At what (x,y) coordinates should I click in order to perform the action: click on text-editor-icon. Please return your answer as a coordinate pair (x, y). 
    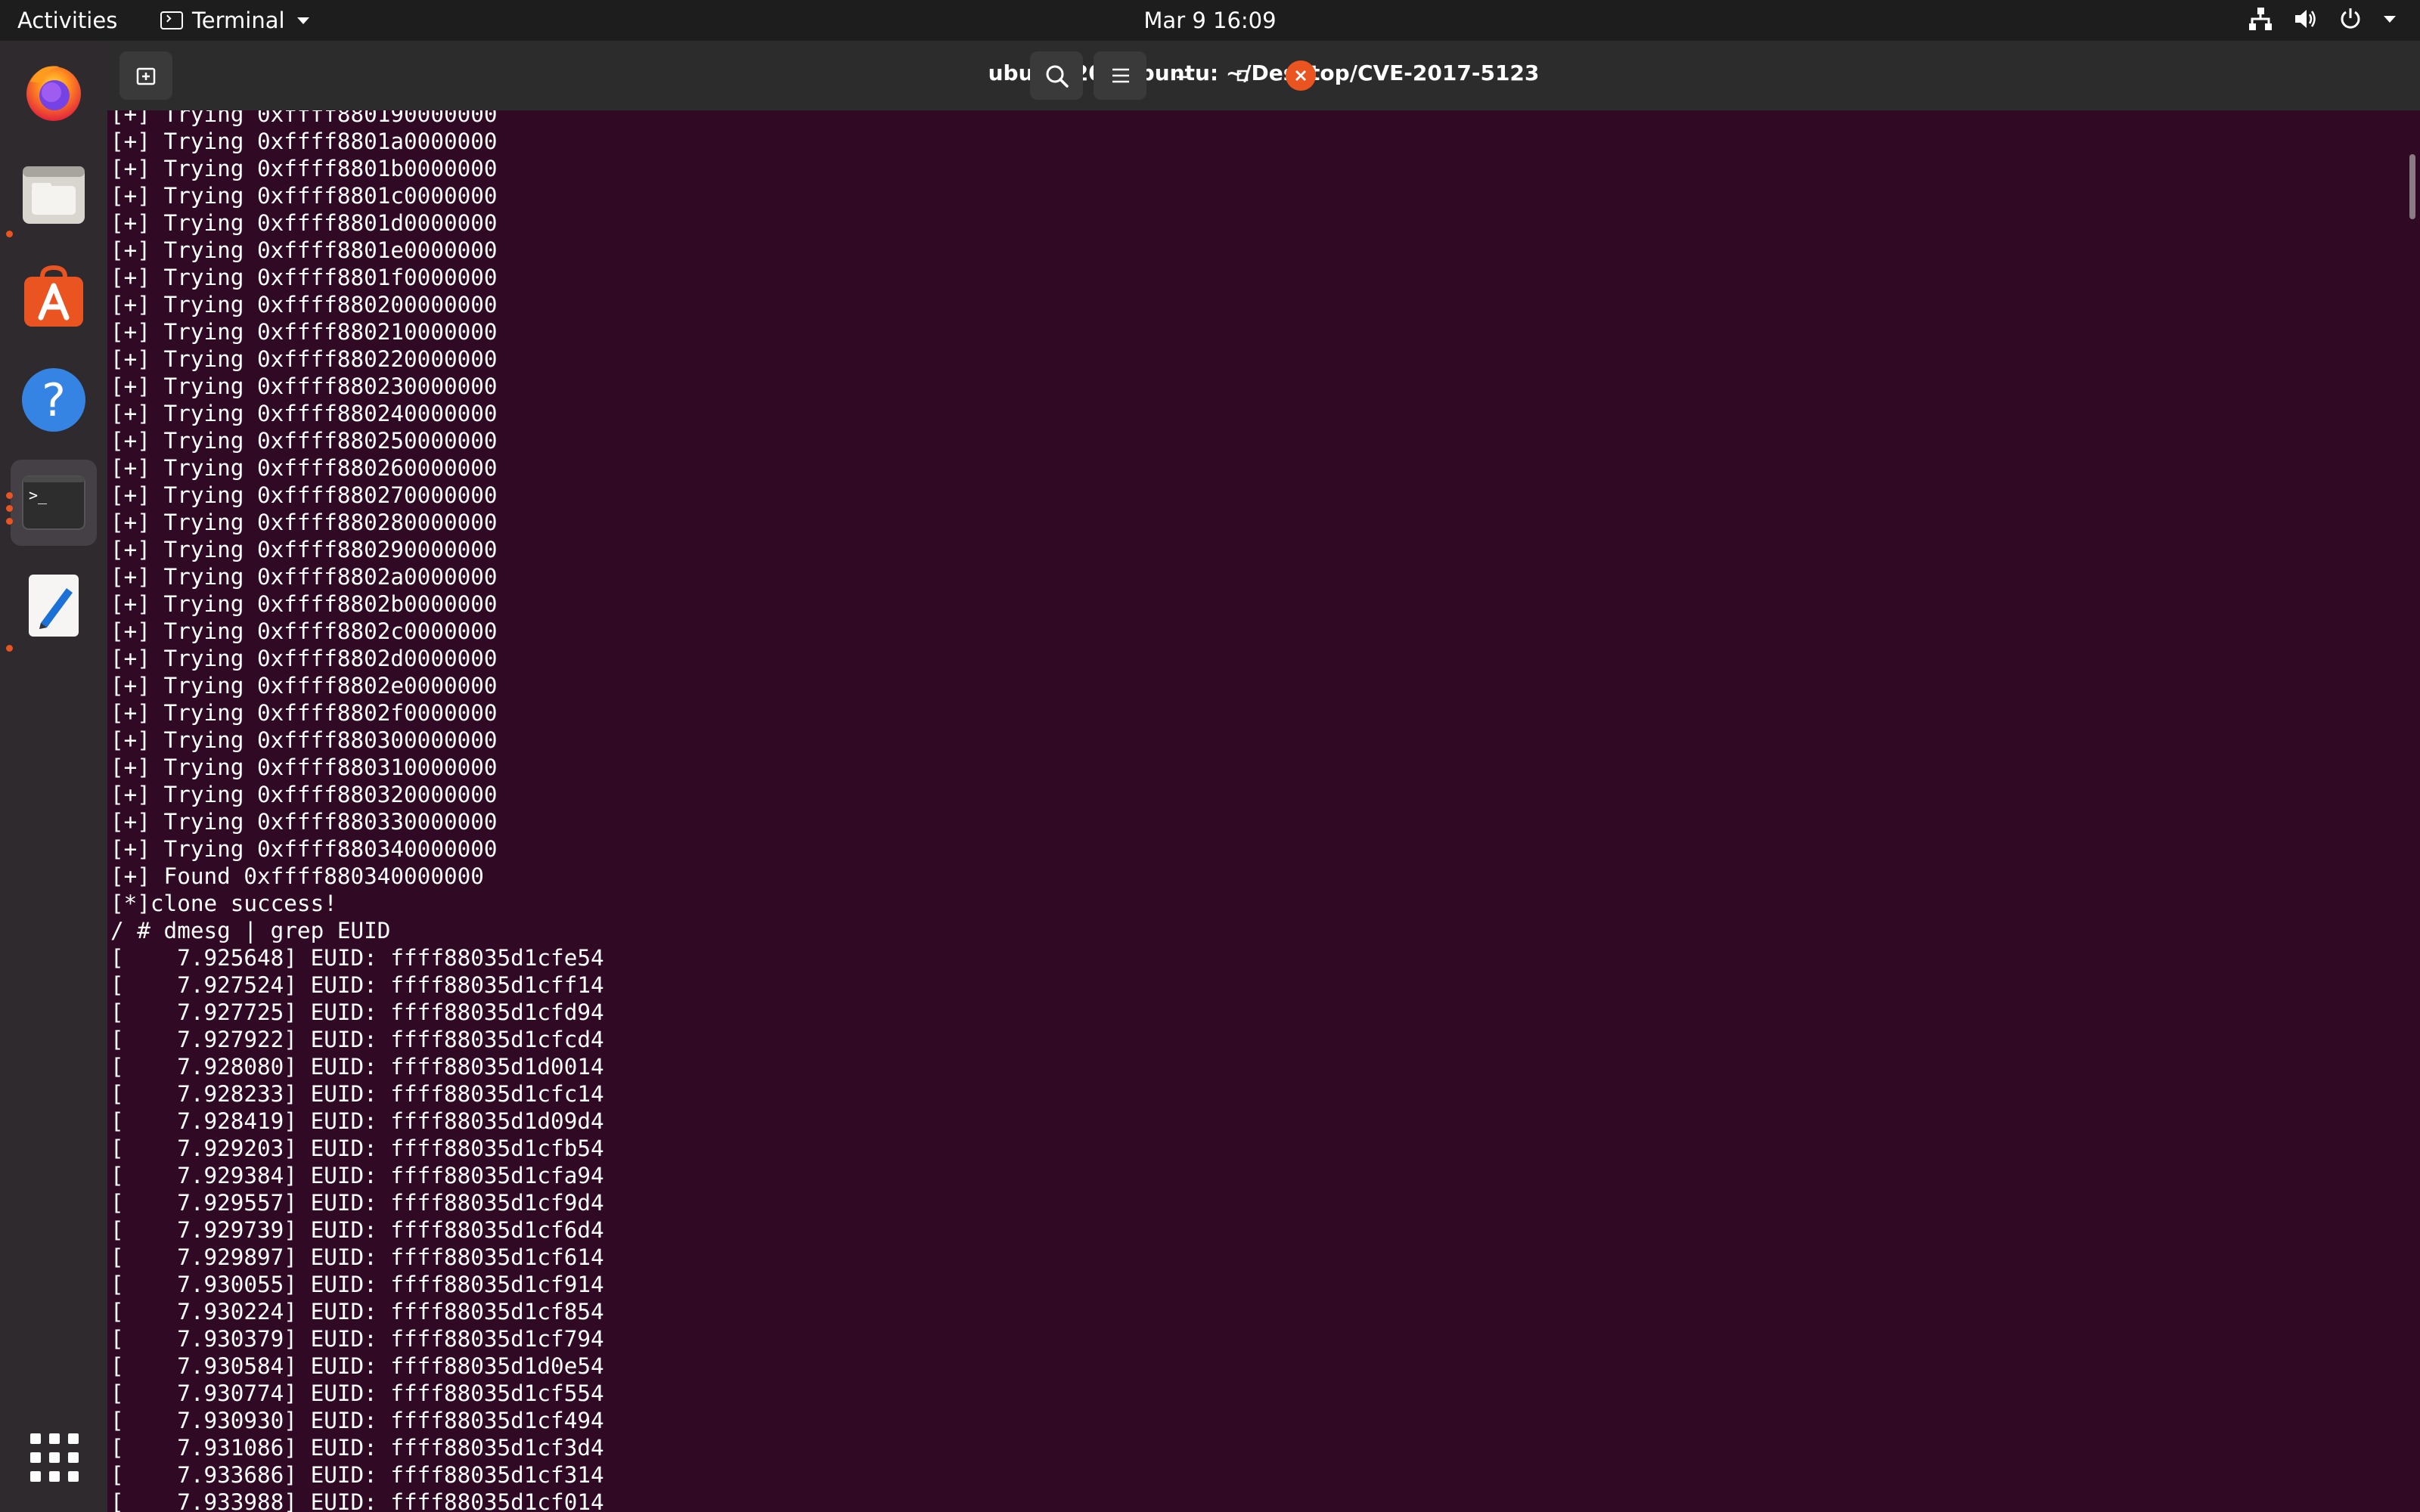
    Looking at the image, I should click on (54, 606).